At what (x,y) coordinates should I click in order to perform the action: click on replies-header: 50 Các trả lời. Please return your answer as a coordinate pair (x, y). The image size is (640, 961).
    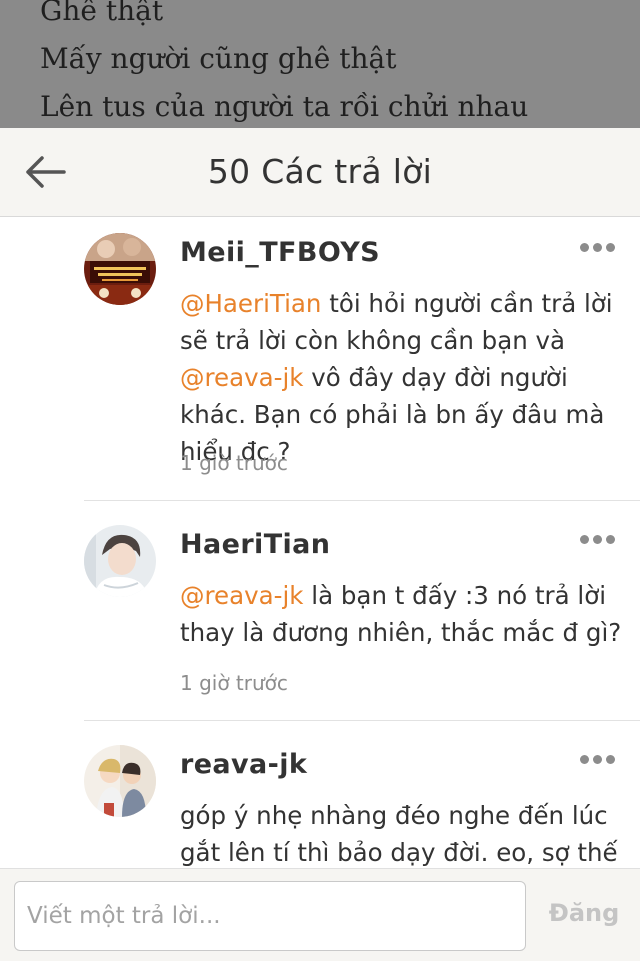
    Looking at the image, I should click on (320, 172).